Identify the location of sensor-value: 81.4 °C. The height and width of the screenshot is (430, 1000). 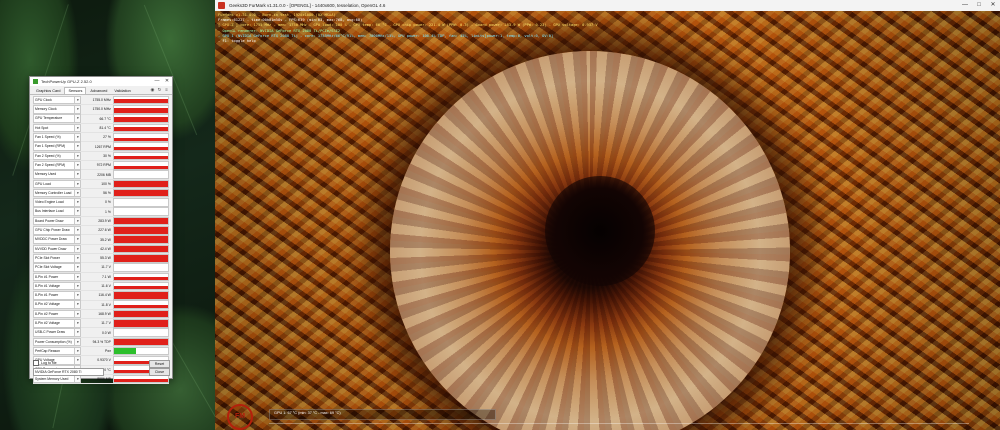
(105, 128).